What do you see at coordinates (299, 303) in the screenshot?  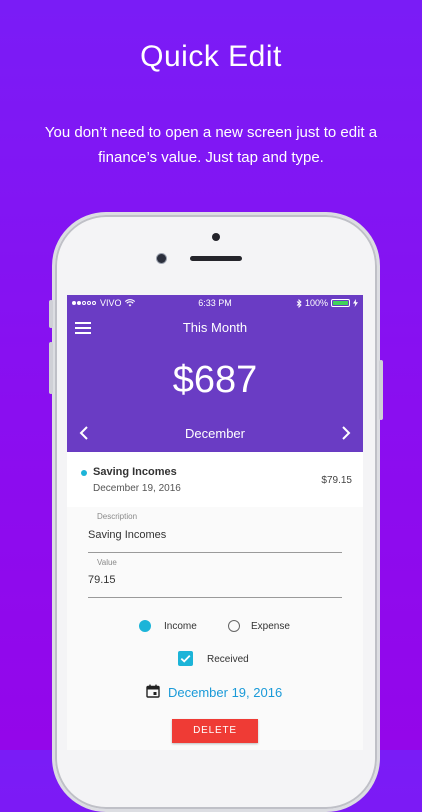 I see `bluetooth-icon` at bounding box center [299, 303].